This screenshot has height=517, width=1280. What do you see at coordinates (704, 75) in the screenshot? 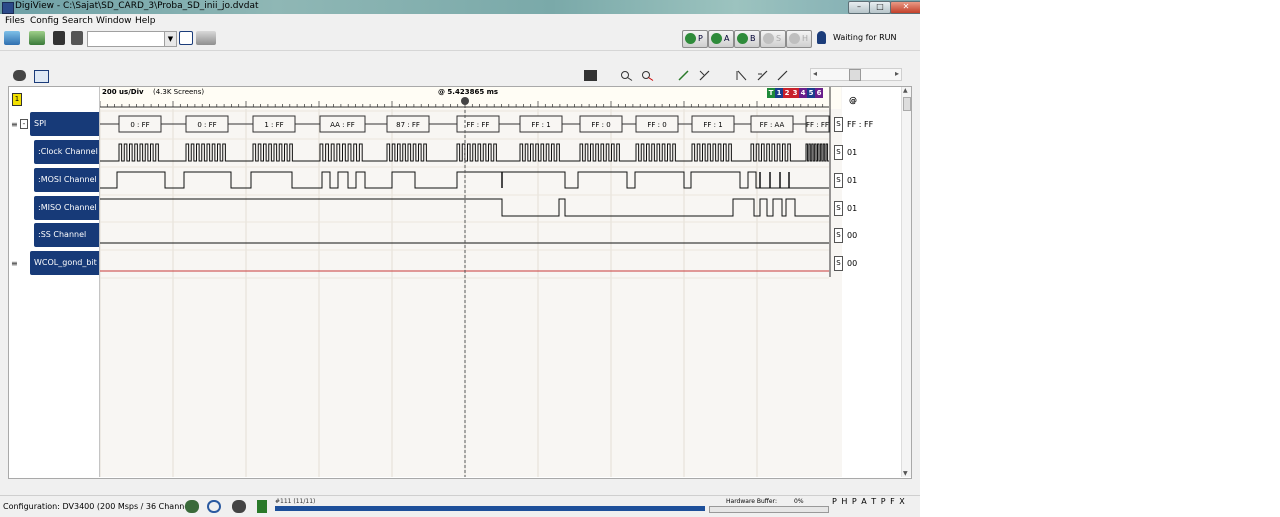
I see `marker-next-icon` at bounding box center [704, 75].